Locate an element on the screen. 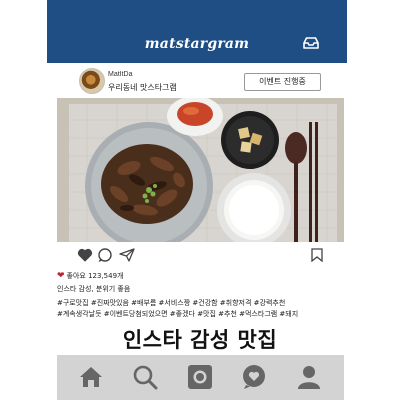  hashtags-line-1: #구로맛집 #진짜맛있음 #배부름 #서비스짱 #건강함 #취향저격 #강력추천 is located at coordinates (171, 303).